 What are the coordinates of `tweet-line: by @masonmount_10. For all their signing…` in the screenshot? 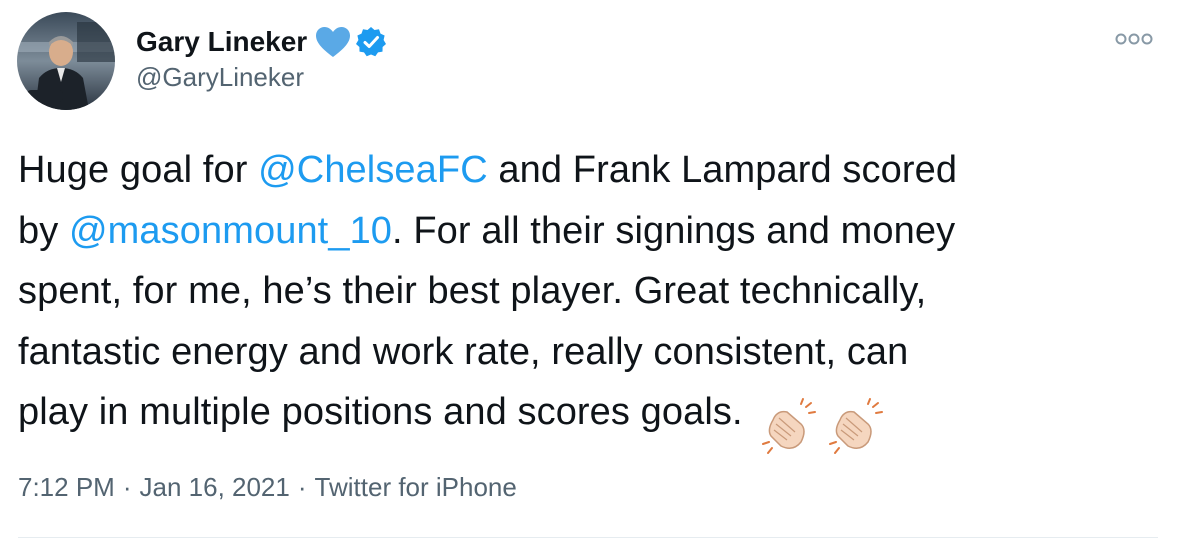 It's located at (583, 231).